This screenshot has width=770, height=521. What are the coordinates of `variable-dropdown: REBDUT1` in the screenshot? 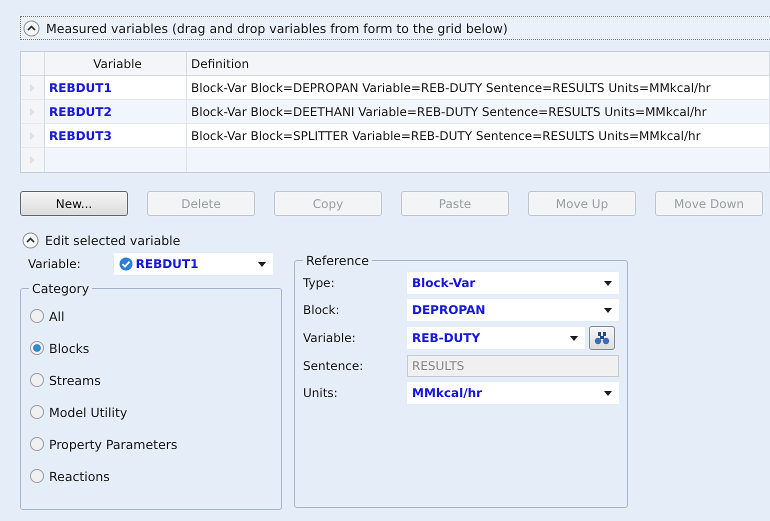 It's located at (193, 264).